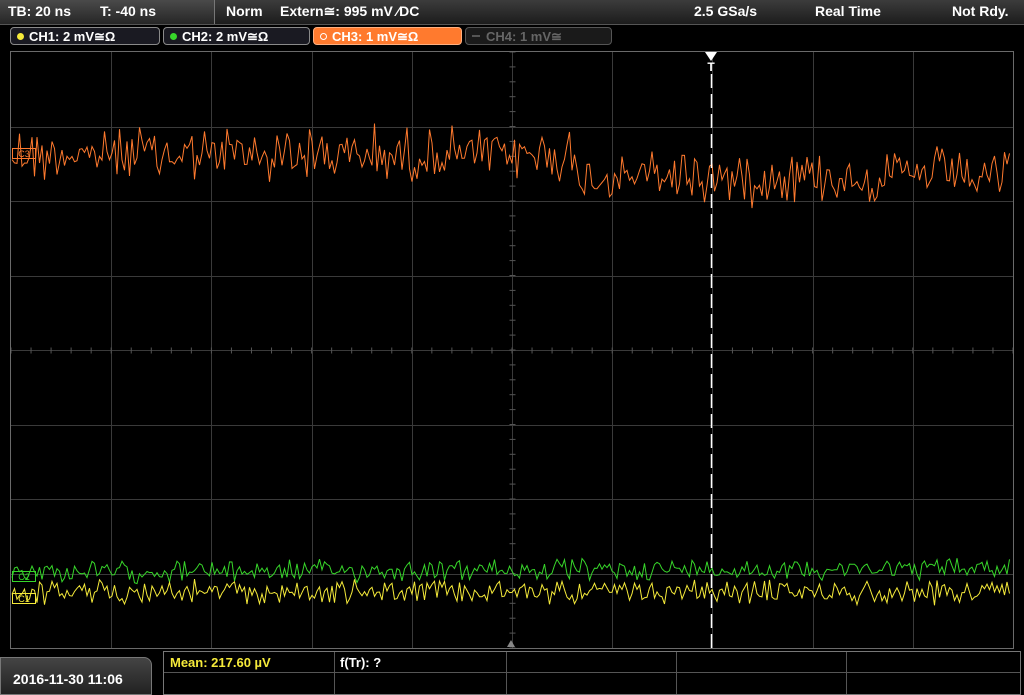 This screenshot has width=1024, height=695. I want to click on measurement-panel: Mean: 217.60 µV f(Tr): ?, so click(592, 673).